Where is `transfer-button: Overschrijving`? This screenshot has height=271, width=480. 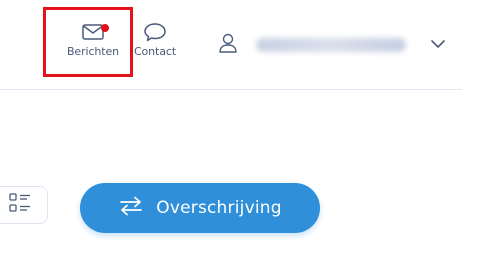
transfer-button: Overschrijving is located at coordinates (200, 208).